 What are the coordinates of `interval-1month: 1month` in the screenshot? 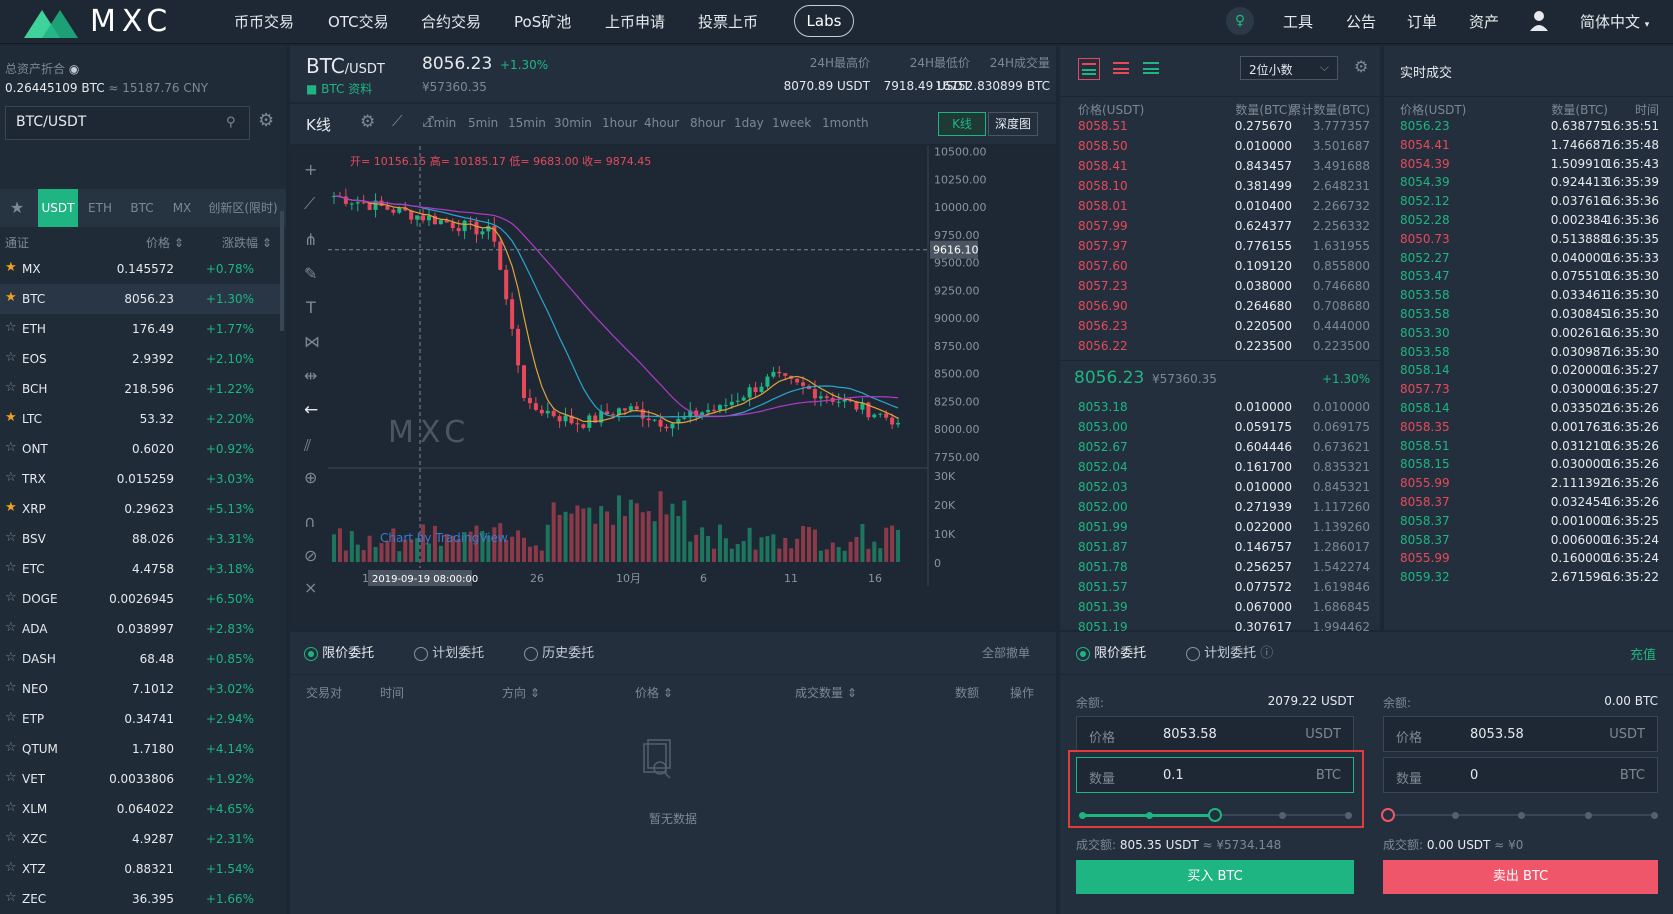 It's located at (845, 123).